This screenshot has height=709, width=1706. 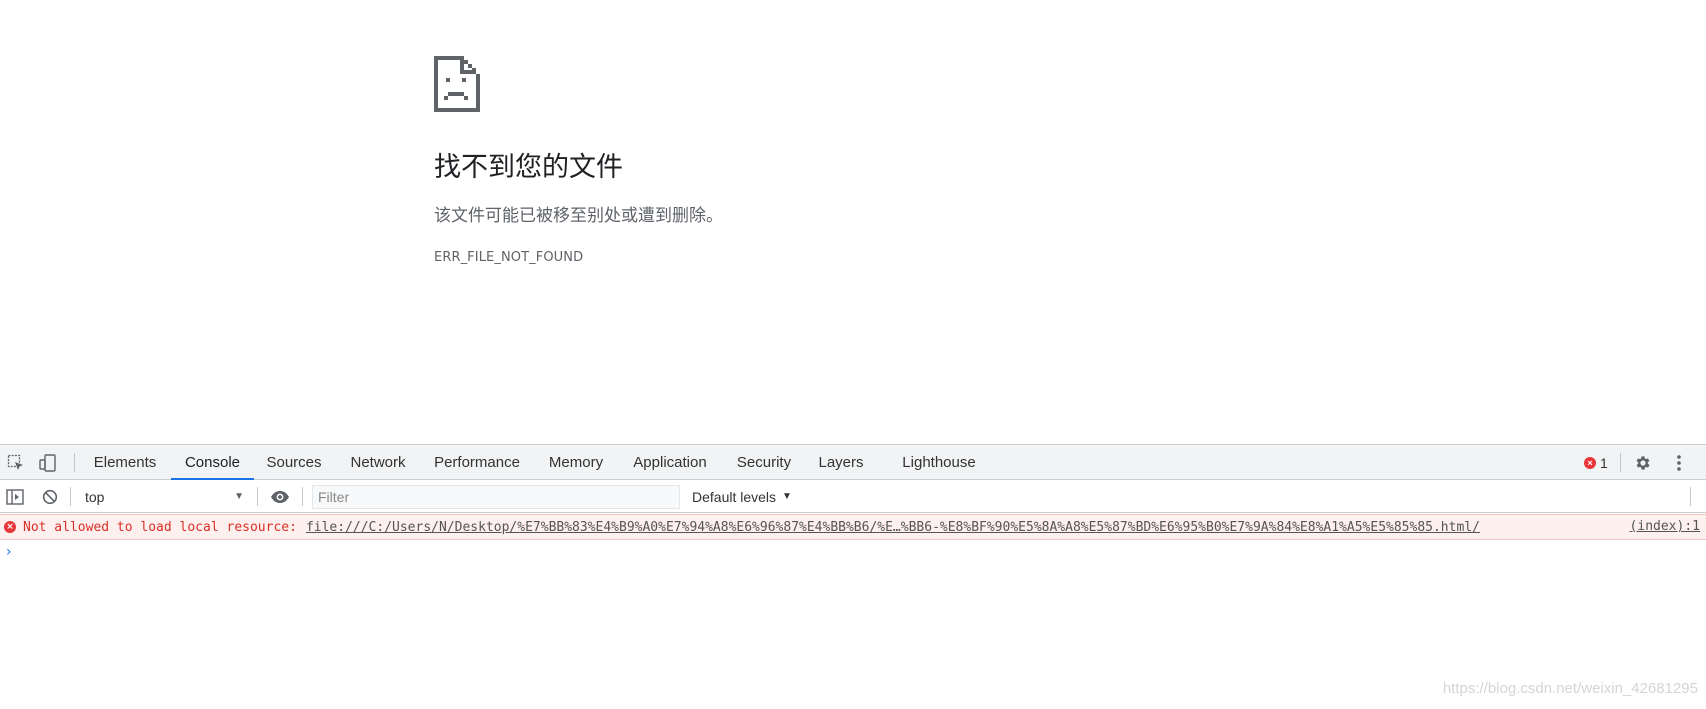 What do you see at coordinates (528, 167) in the screenshot?
I see `error-title: 找不到您的文件` at bounding box center [528, 167].